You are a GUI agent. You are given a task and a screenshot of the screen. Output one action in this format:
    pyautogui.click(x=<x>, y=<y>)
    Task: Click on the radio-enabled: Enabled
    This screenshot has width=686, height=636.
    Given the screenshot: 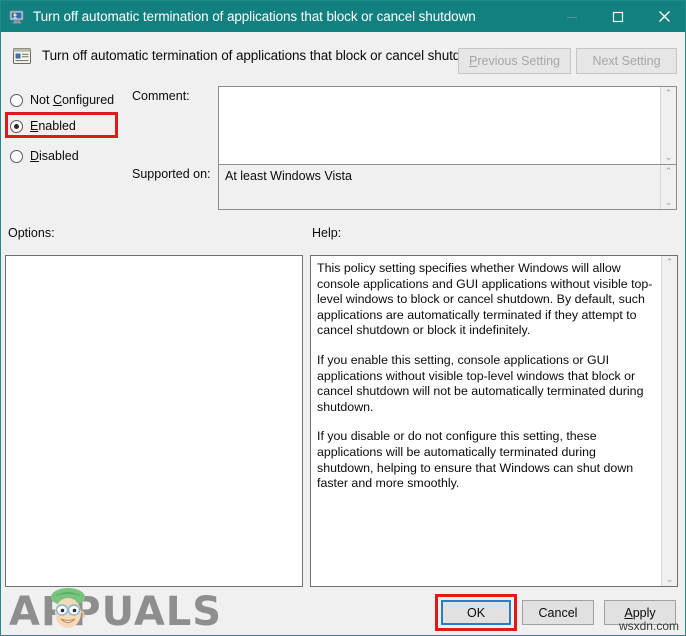 What is the action you would take?
    pyautogui.click(x=43, y=126)
    